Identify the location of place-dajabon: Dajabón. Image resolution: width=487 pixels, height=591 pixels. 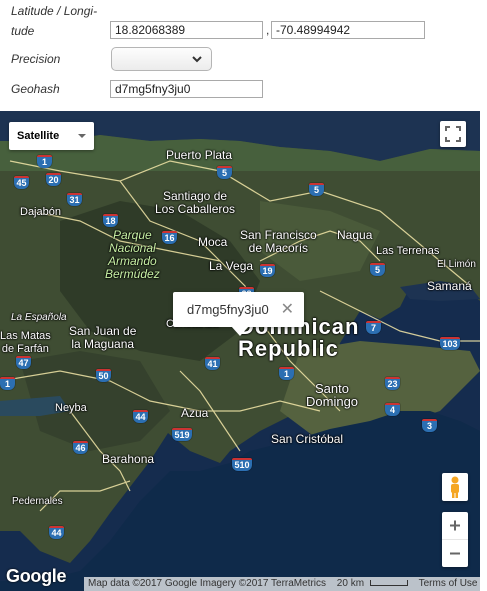
(40, 212).